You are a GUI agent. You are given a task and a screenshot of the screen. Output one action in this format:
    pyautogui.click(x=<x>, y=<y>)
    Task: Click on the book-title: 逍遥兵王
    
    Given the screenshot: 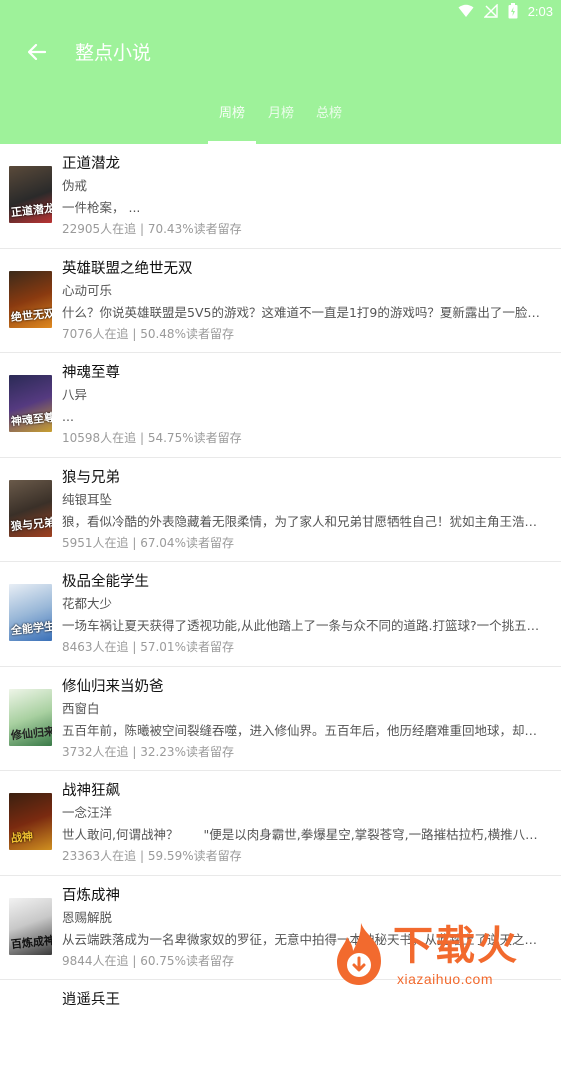 What is the action you would take?
    pyautogui.click(x=91, y=1000)
    